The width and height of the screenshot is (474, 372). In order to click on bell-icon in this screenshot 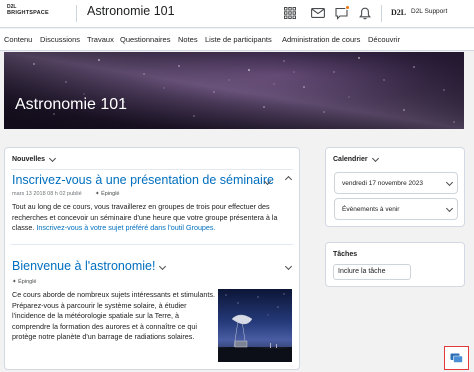, I will do `click(365, 13)`.